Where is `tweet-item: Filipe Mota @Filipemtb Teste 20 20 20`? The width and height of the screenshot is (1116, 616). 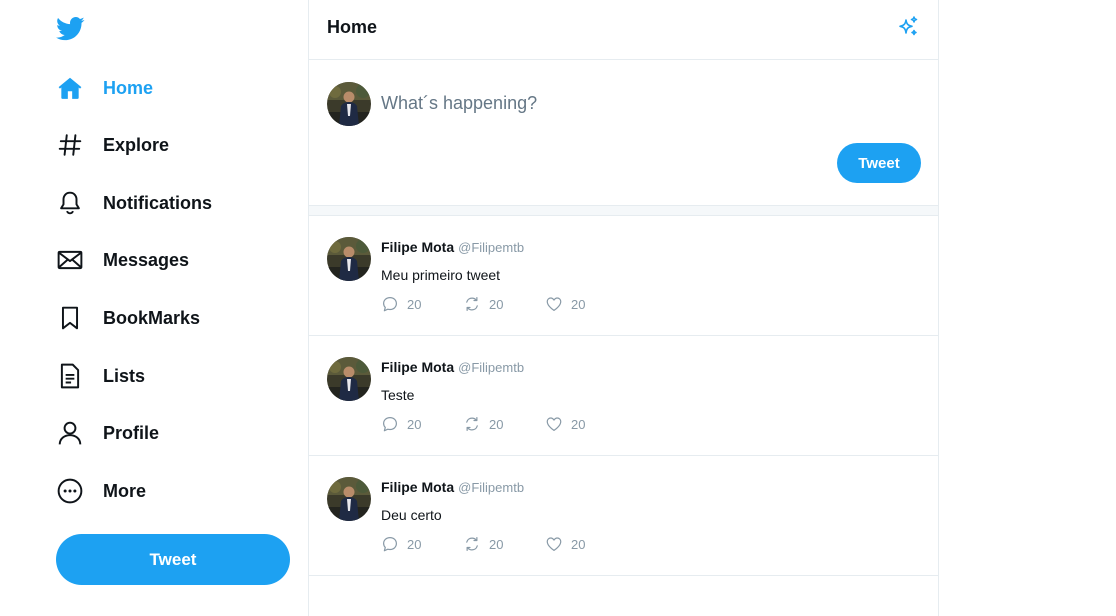
tweet-item: Filipe Mota @Filipemtb Teste 20 20 20 is located at coordinates (623, 396).